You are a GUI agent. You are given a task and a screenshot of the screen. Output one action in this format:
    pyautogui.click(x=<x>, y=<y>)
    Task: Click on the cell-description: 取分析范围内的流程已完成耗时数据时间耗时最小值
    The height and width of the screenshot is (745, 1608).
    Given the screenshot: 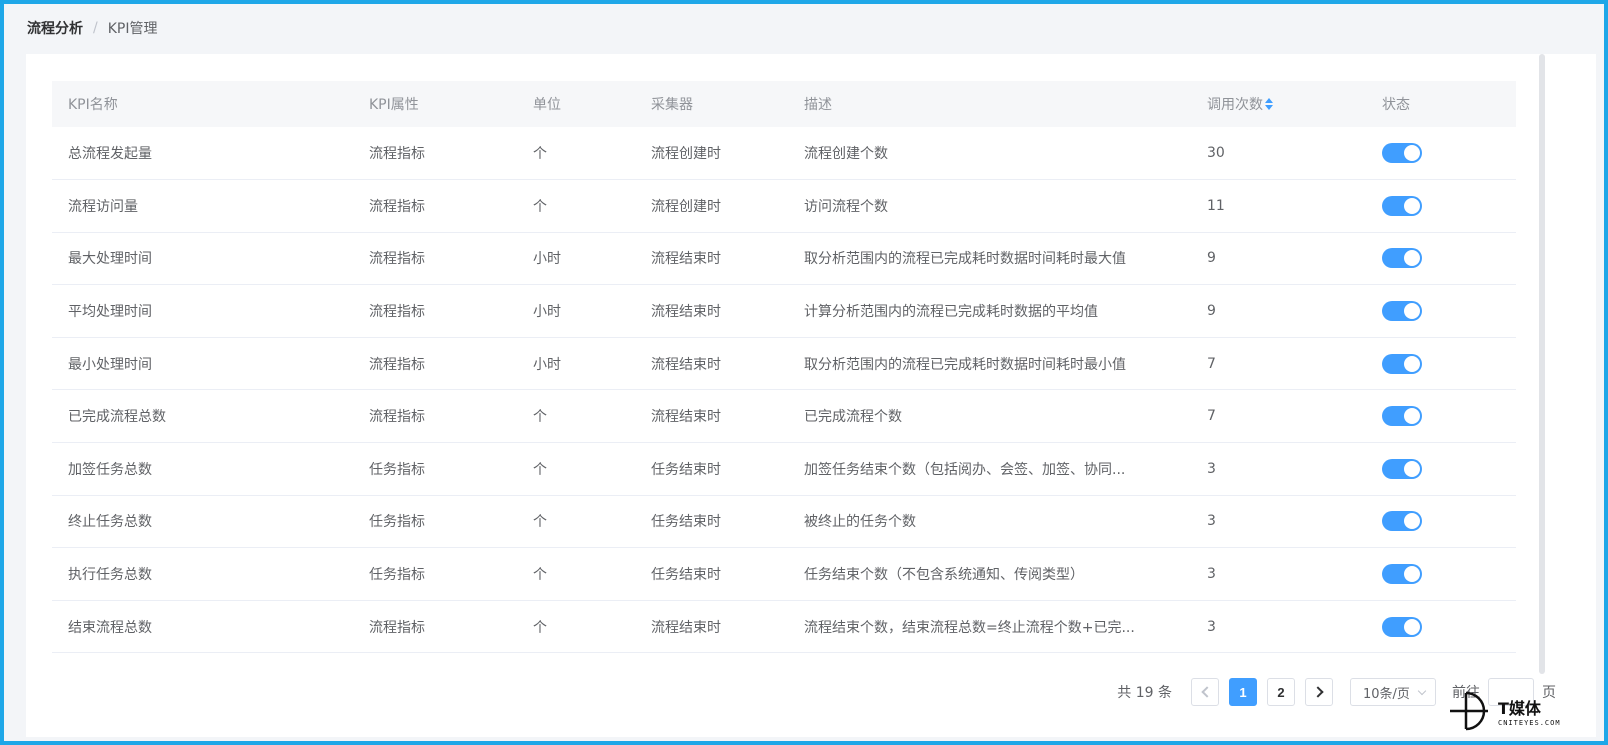 What is the action you would take?
    pyautogui.click(x=965, y=364)
    